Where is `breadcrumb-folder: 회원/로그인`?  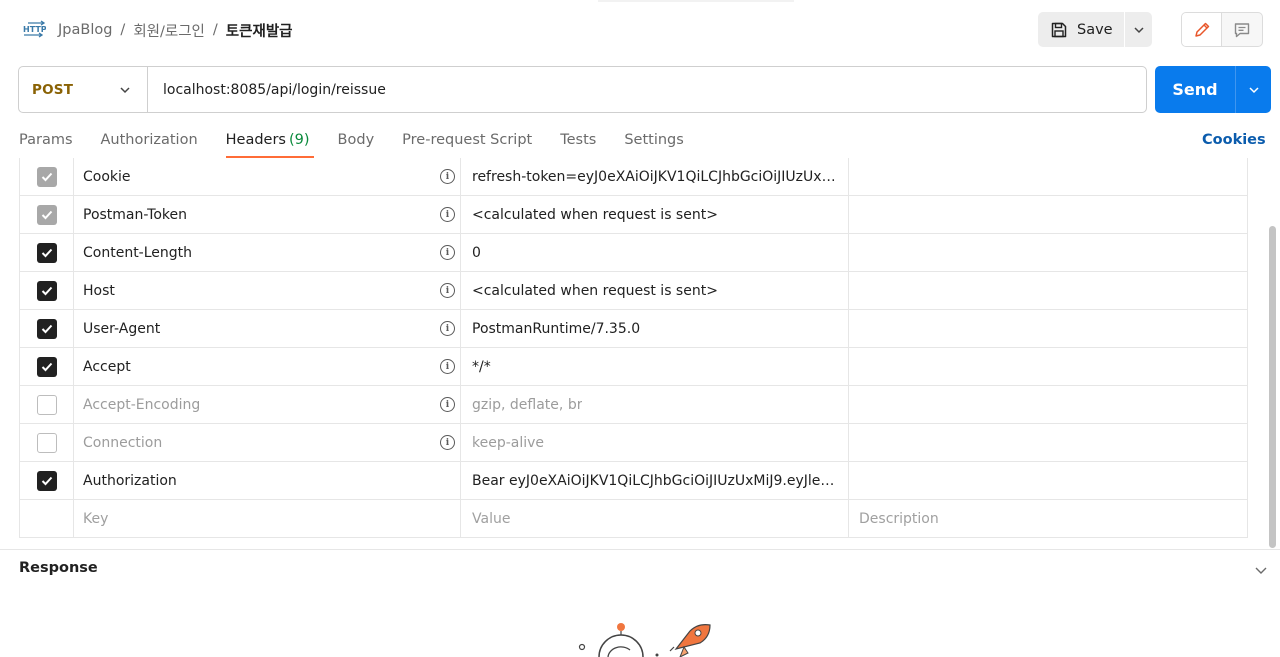
breadcrumb-folder: 회원/로그인 is located at coordinates (169, 30).